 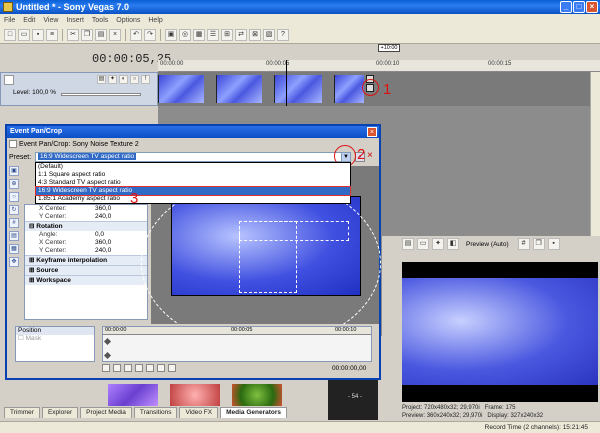 I want to click on last-keyframe-icon, so click(x=150, y=368).